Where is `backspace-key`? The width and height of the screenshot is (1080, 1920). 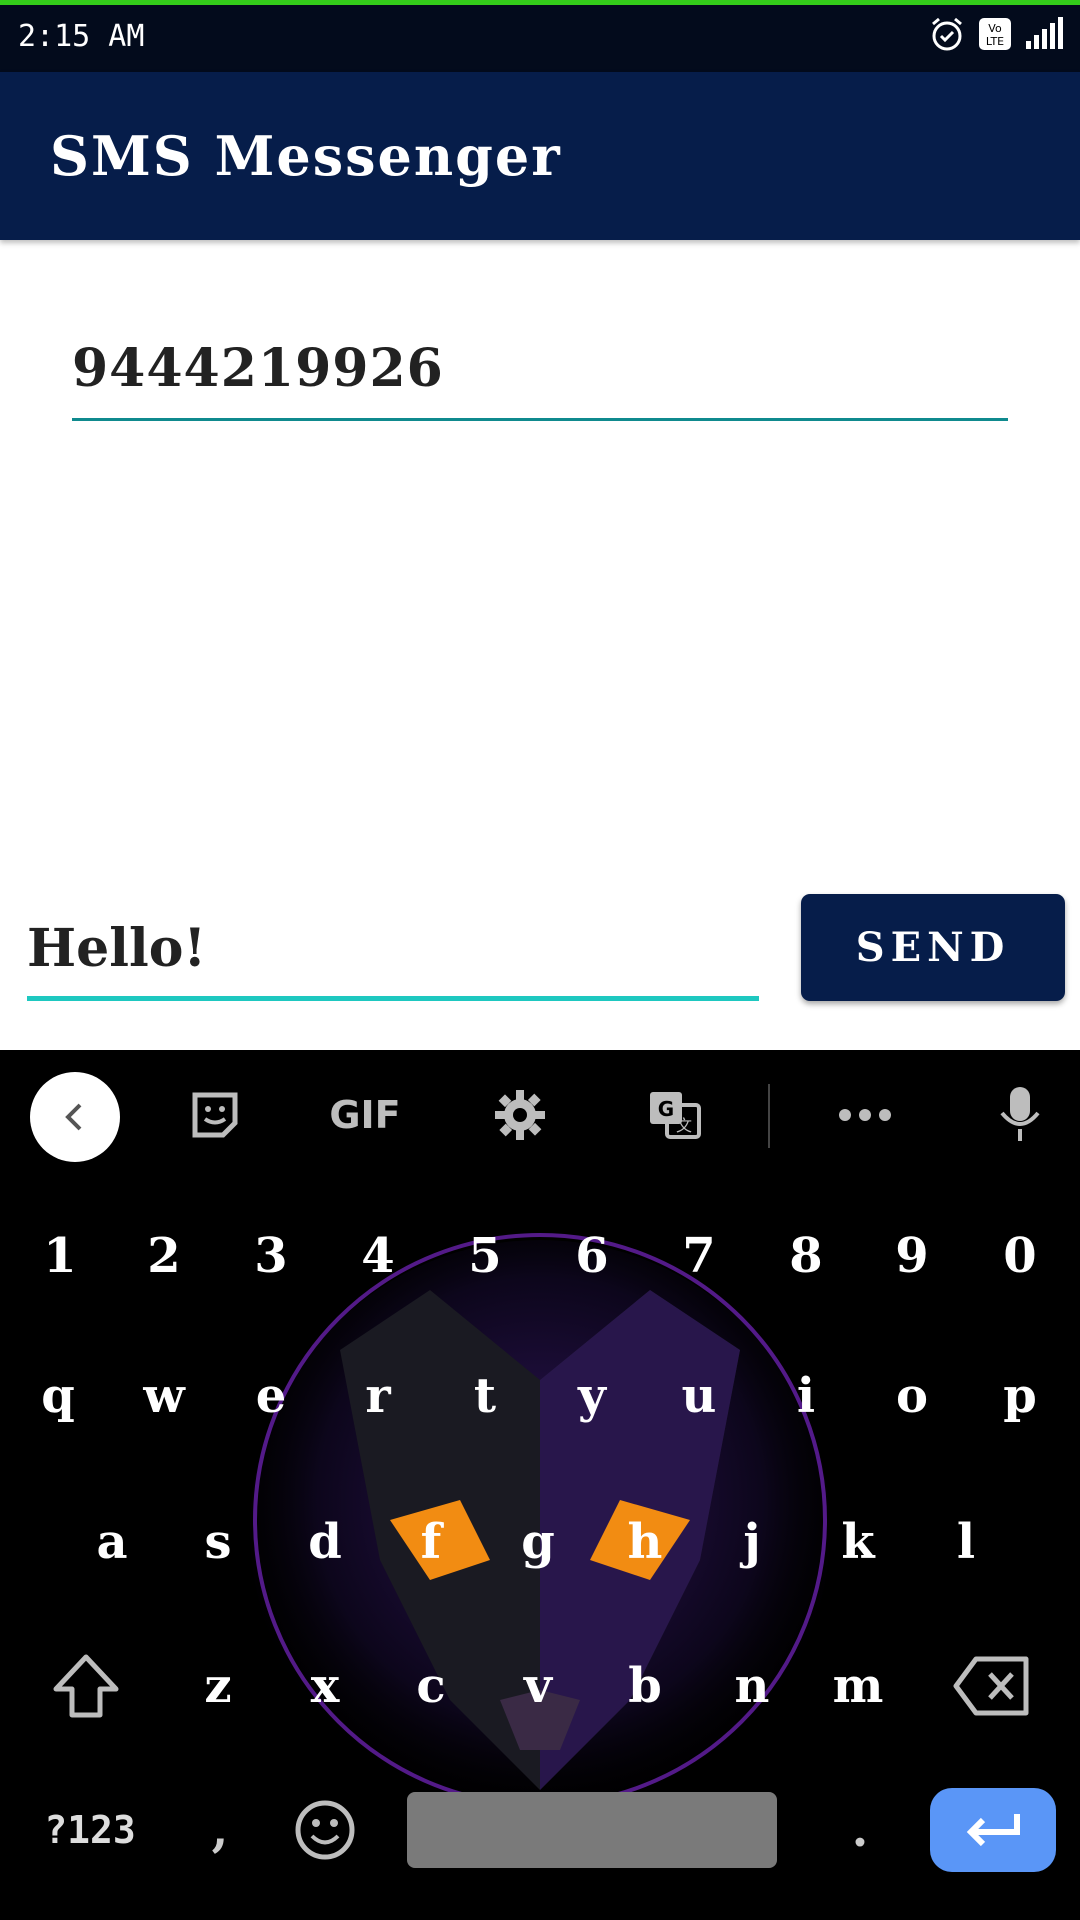
backspace-key is located at coordinates (992, 1686).